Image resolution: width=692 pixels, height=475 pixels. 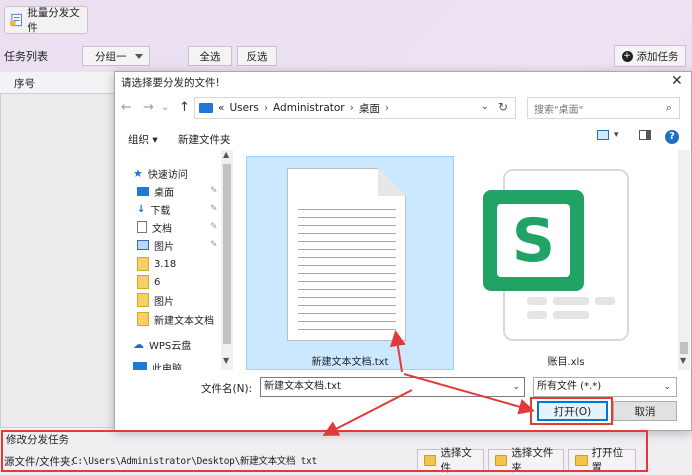 What do you see at coordinates (126, 107) in the screenshot?
I see `back-arrow-icon: ←` at bounding box center [126, 107].